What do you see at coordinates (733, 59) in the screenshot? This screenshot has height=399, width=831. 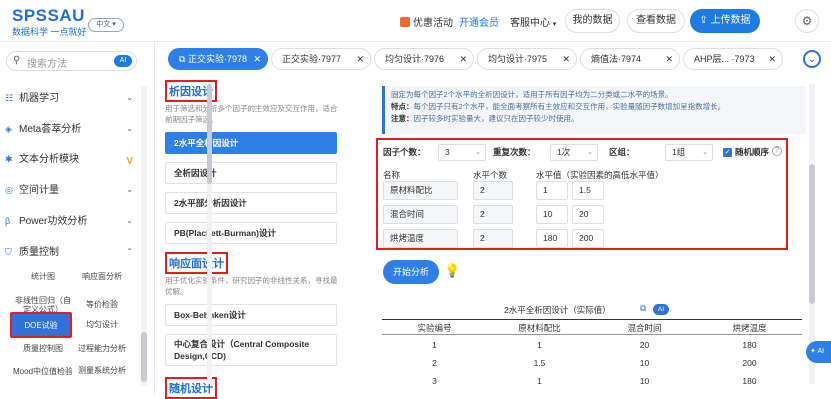 I see `tab-7973: AHP层... ·7973 ✕` at bounding box center [733, 59].